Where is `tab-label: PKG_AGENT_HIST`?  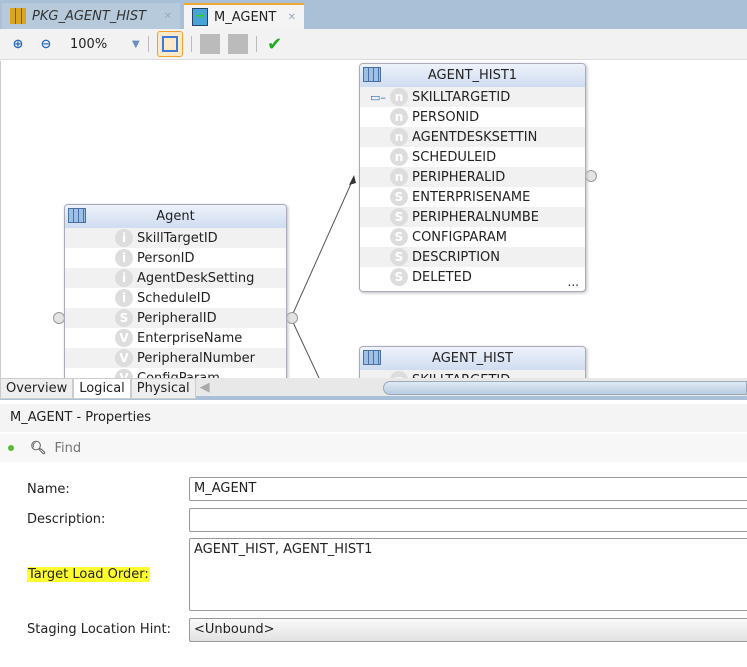 tab-label: PKG_AGENT_HIST is located at coordinates (89, 16).